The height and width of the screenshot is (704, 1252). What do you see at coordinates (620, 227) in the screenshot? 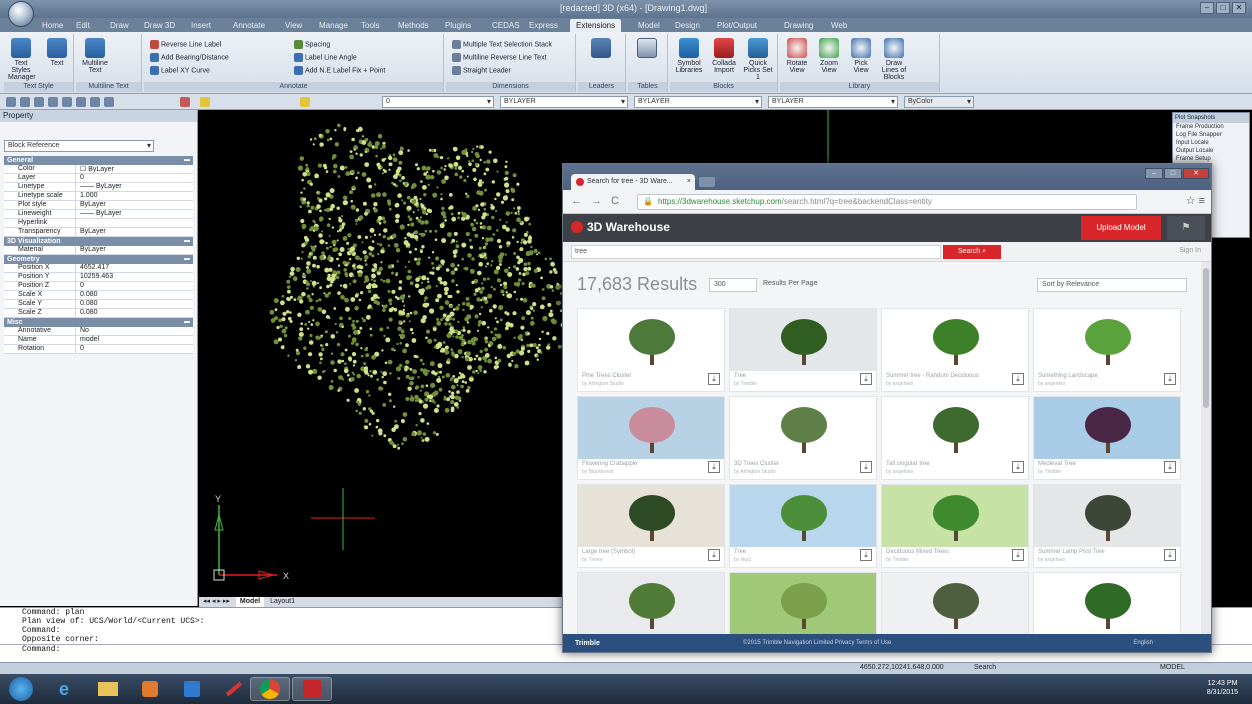
I see `warehouse-logo: 3D Warehouse` at bounding box center [620, 227].